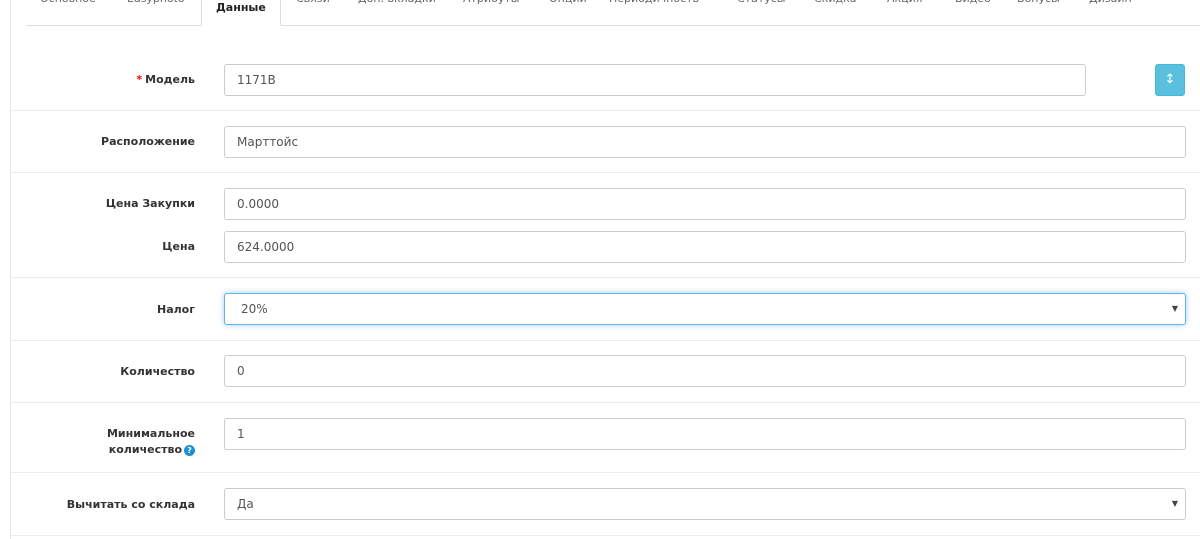  What do you see at coordinates (705, 247) in the screenshot?
I see `price-input: 624.0000` at bounding box center [705, 247].